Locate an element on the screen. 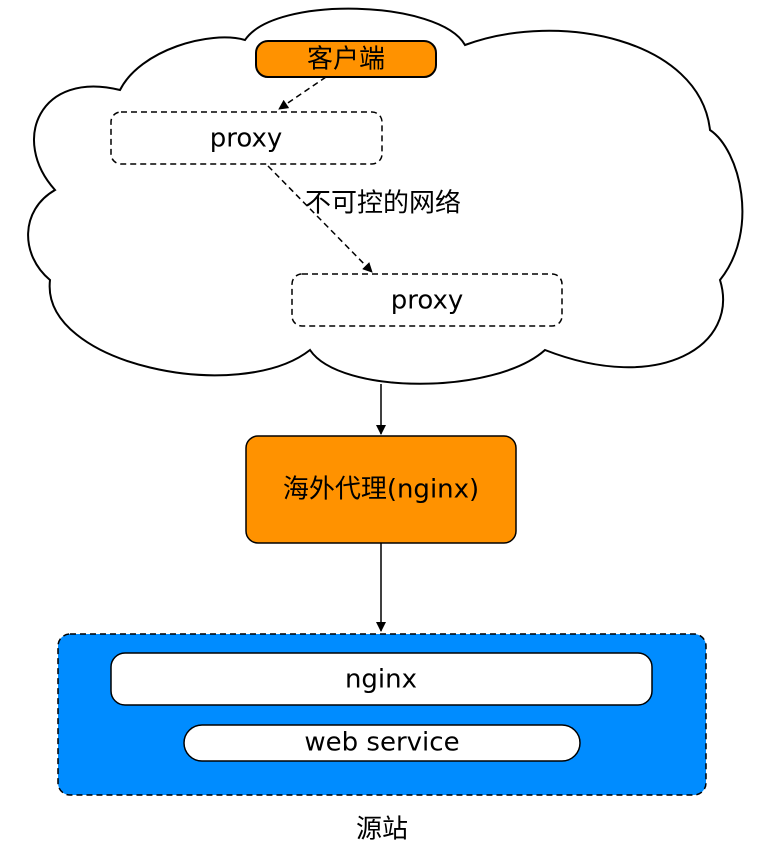 This screenshot has height=862, width=764. proxy-top-label: proxy is located at coordinates (246, 139).